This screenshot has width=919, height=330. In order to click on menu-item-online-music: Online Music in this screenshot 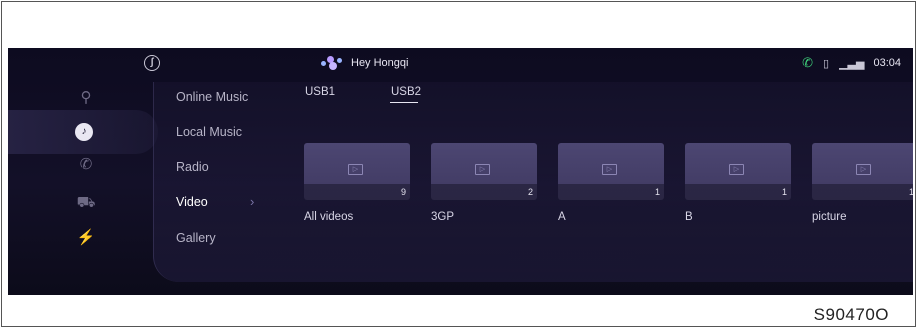, I will do `click(212, 97)`.